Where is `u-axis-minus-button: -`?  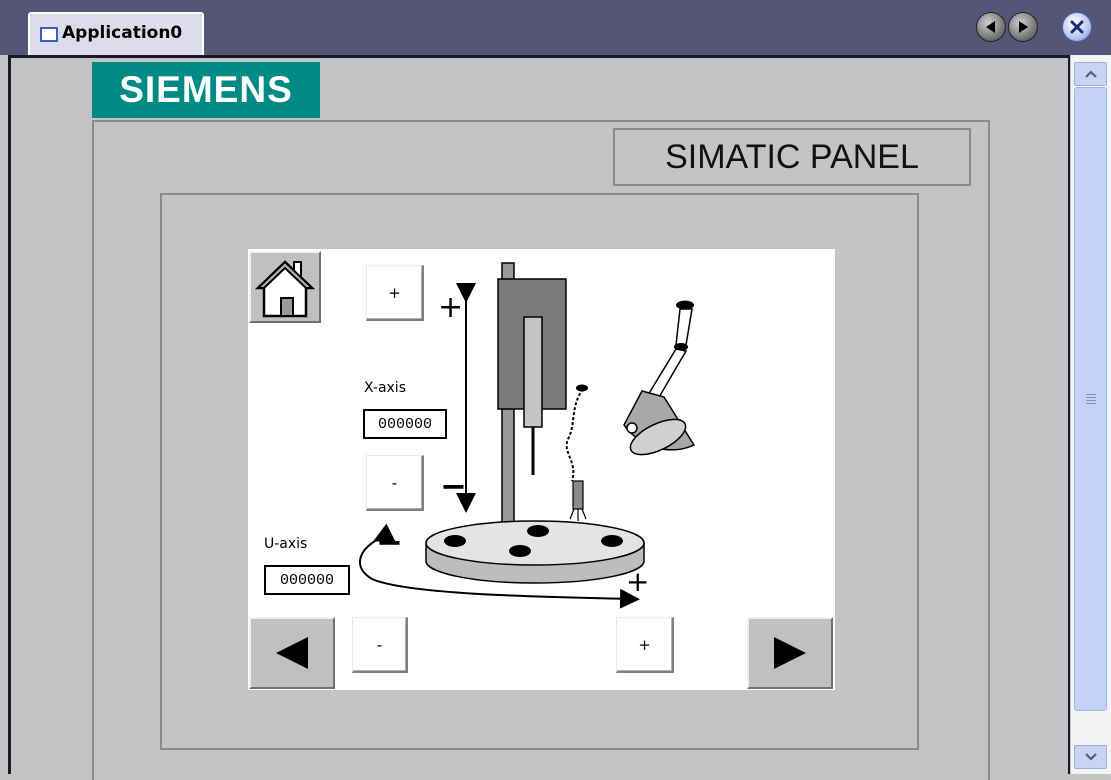
u-axis-minus-button: - is located at coordinates (380, 645).